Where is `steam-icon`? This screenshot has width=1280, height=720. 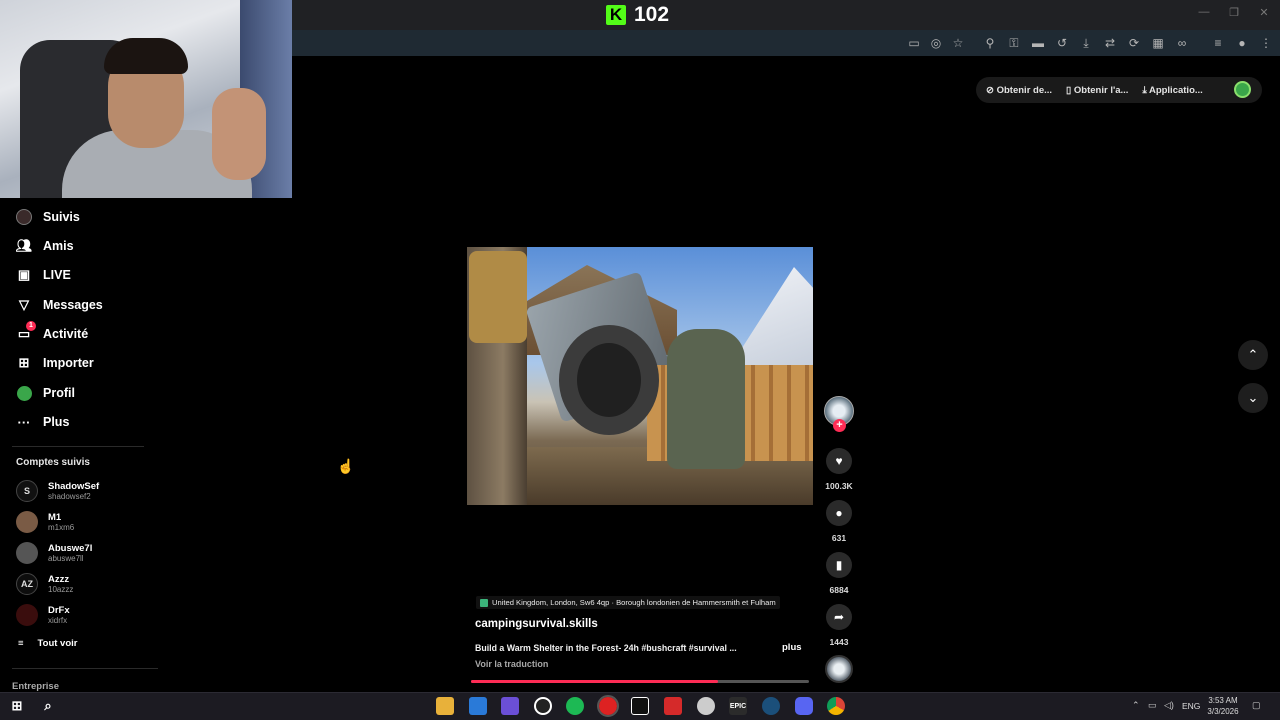
steam-icon is located at coordinates (771, 706).